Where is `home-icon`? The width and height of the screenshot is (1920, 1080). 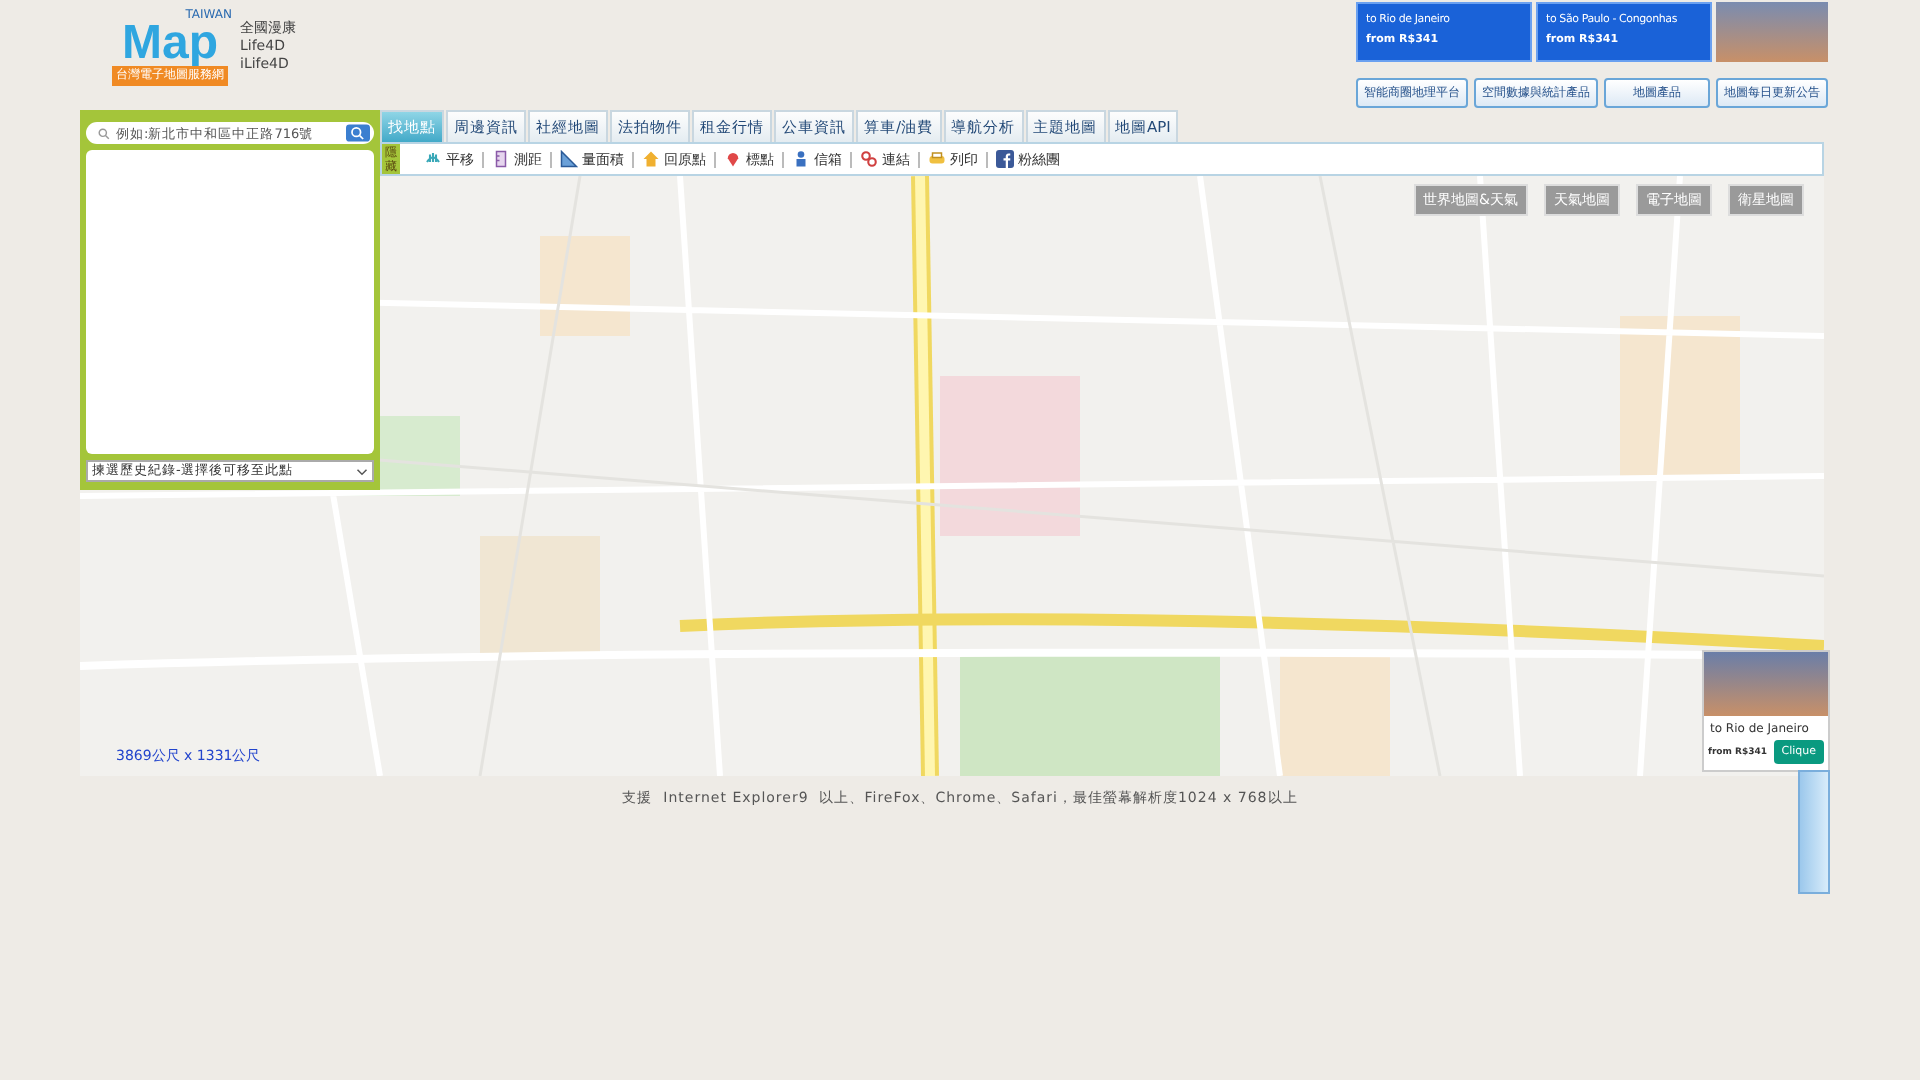 home-icon is located at coordinates (651, 159).